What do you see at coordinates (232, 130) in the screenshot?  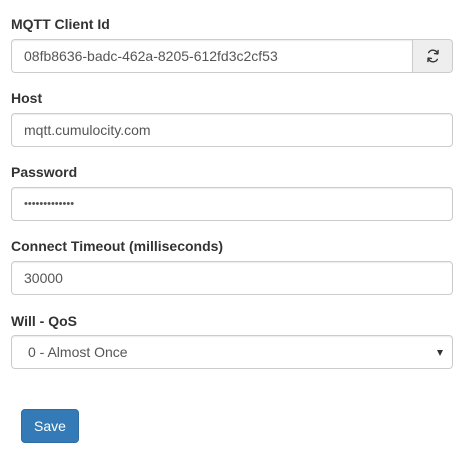 I see `host-input: mqtt.cumulocity.com` at bounding box center [232, 130].